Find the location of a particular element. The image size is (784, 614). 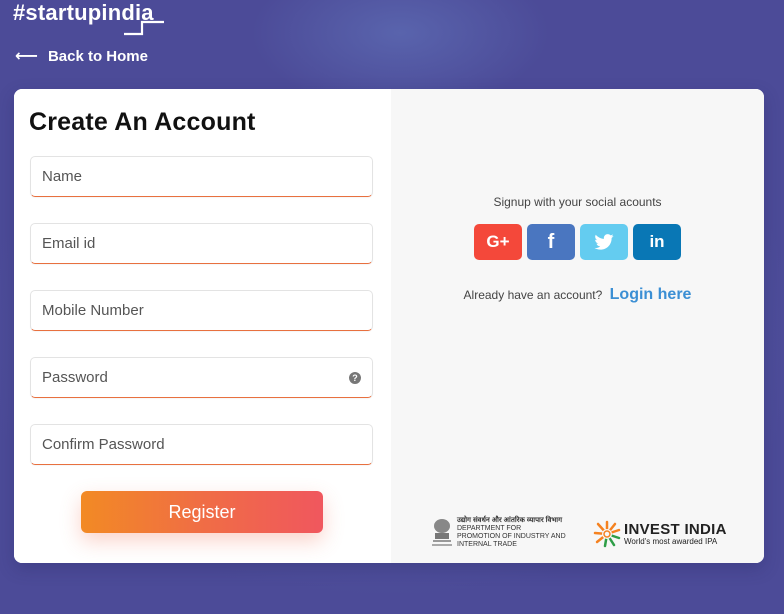

password-input is located at coordinates (195, 377).